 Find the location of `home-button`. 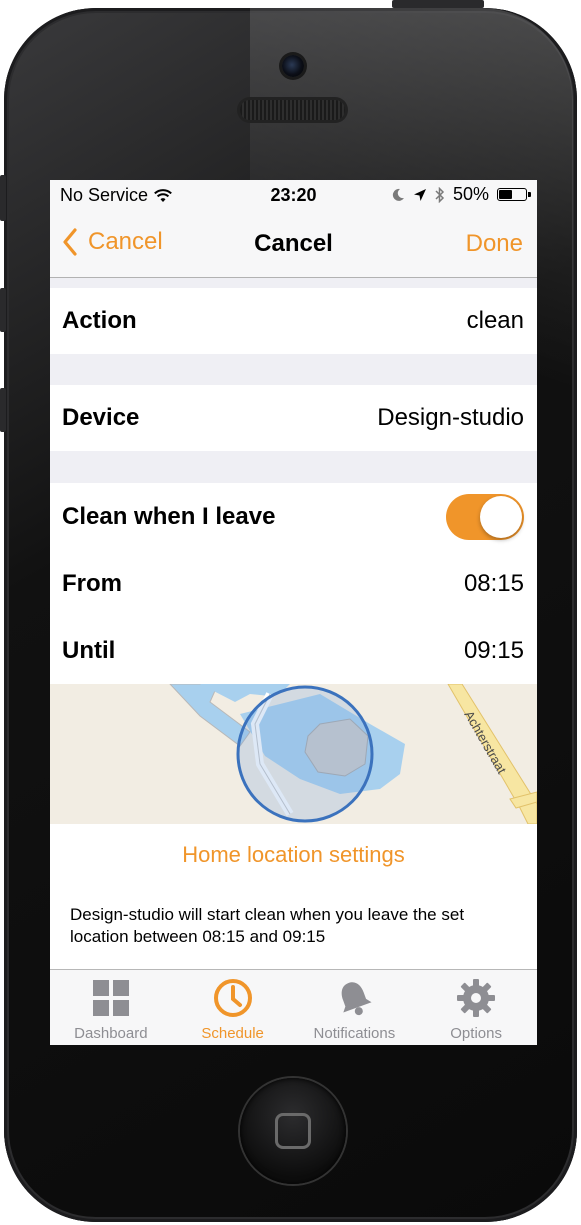

home-button is located at coordinates (293, 1131).